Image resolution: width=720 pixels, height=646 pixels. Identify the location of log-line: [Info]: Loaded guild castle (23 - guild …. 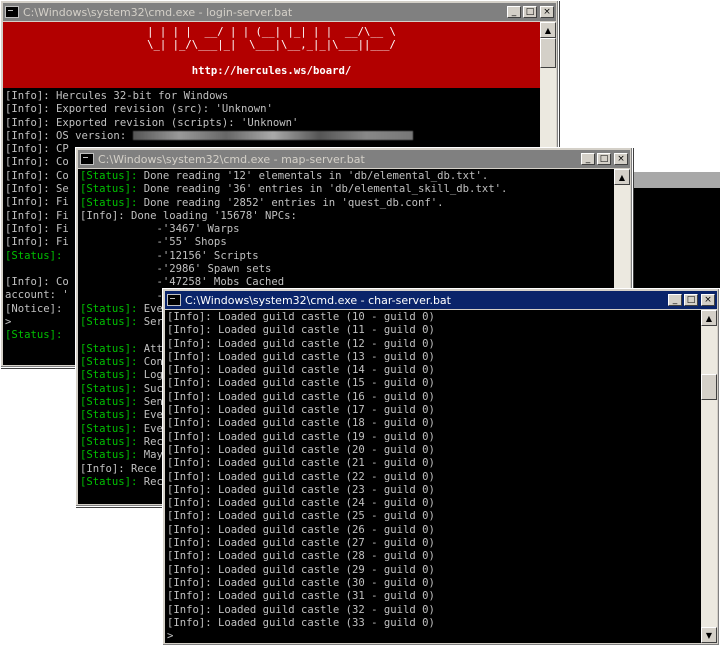
(301, 489).